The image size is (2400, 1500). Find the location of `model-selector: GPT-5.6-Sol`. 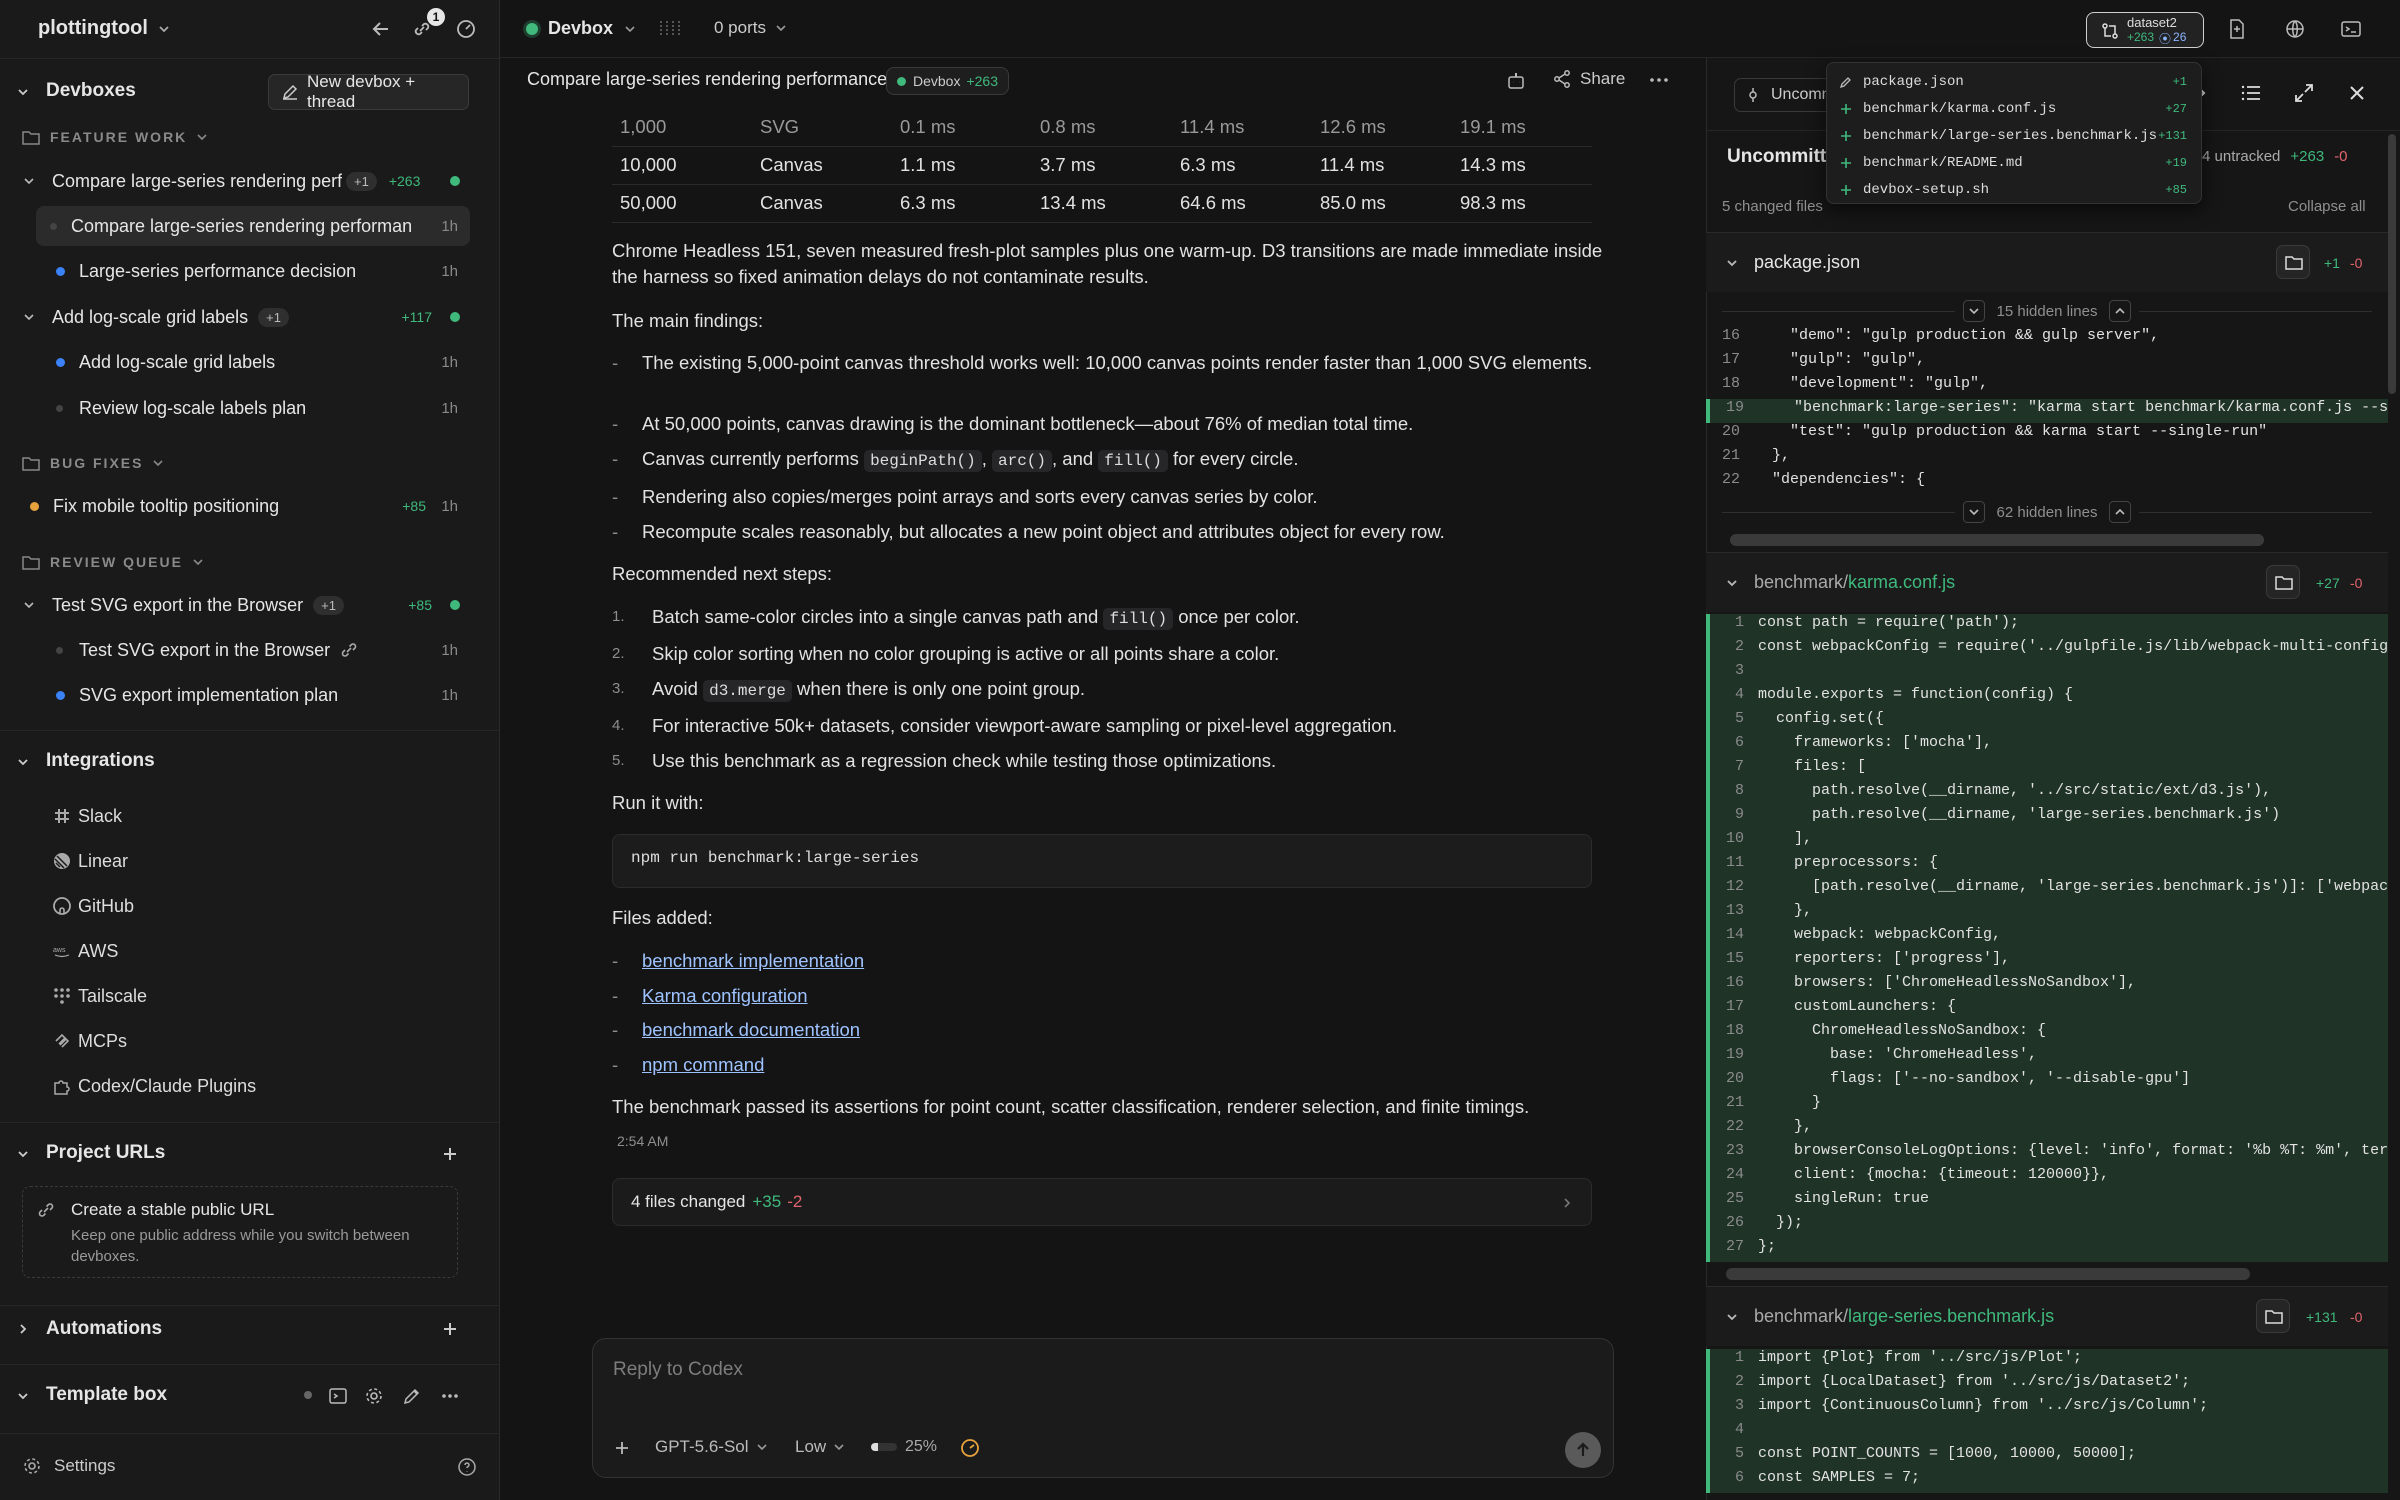

model-selector: GPT-5.6-Sol is located at coordinates (712, 1447).